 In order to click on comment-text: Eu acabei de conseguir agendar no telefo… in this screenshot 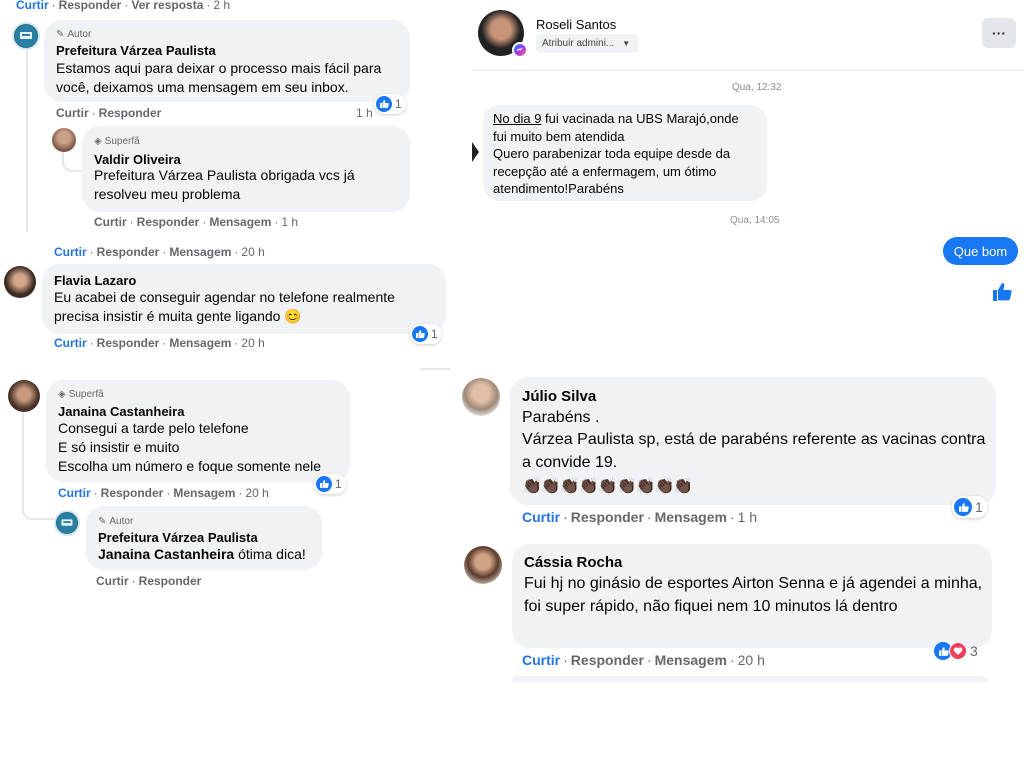, I will do `click(224, 306)`.